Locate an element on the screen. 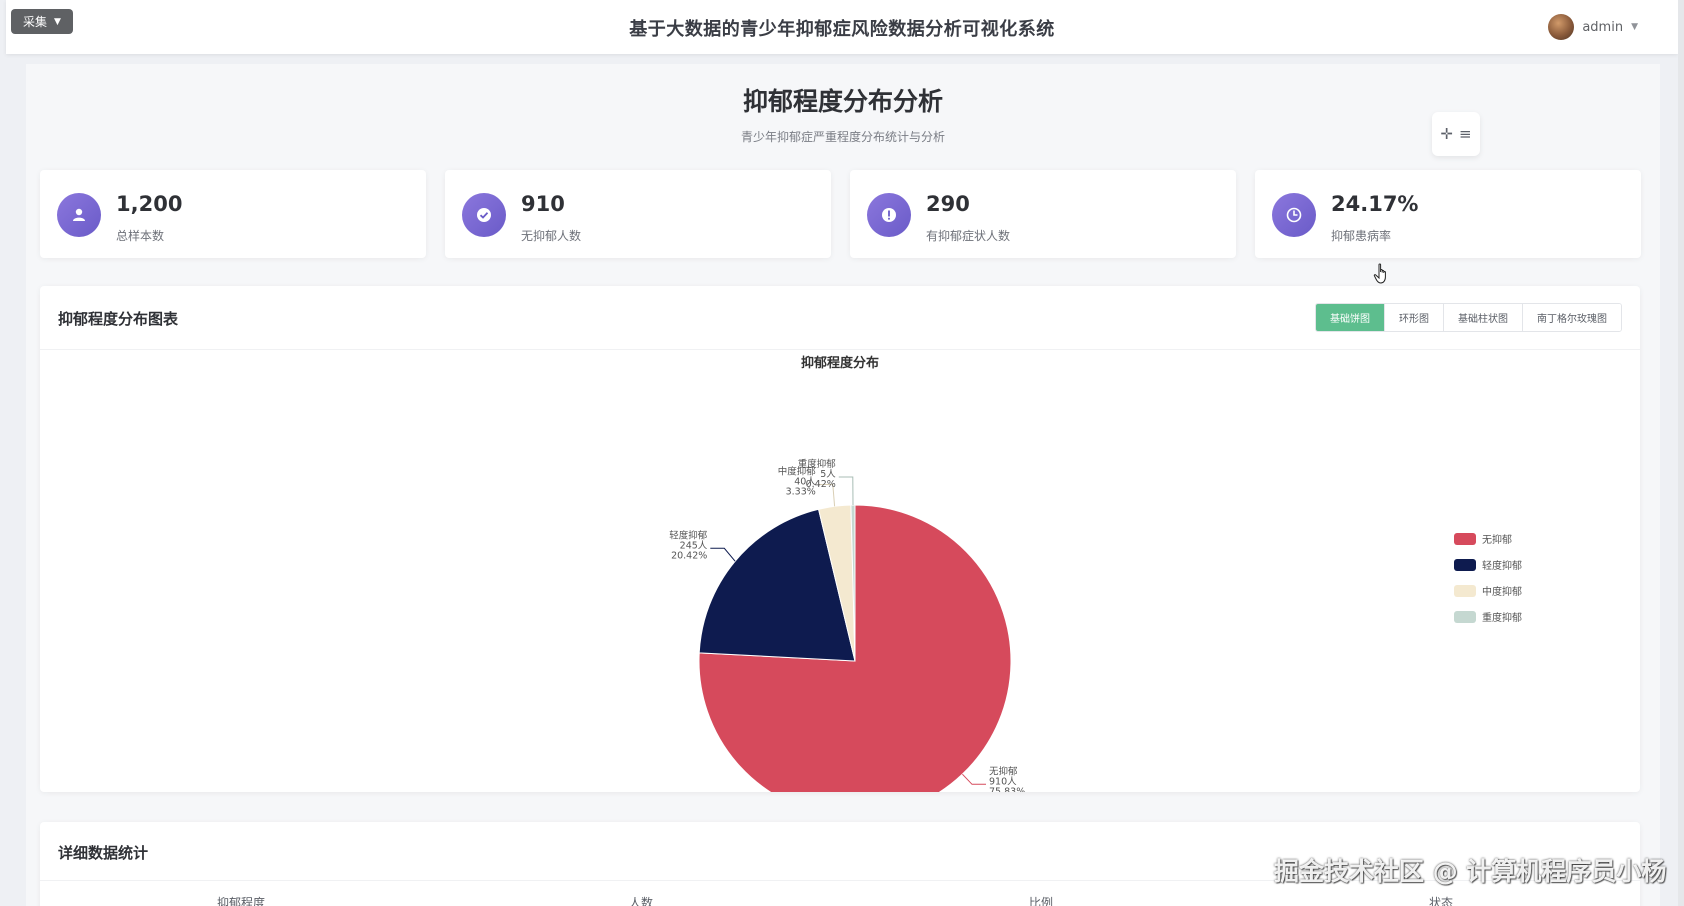 This screenshot has height=906, width=1684. pie-slices is located at coordinates (855, 648).